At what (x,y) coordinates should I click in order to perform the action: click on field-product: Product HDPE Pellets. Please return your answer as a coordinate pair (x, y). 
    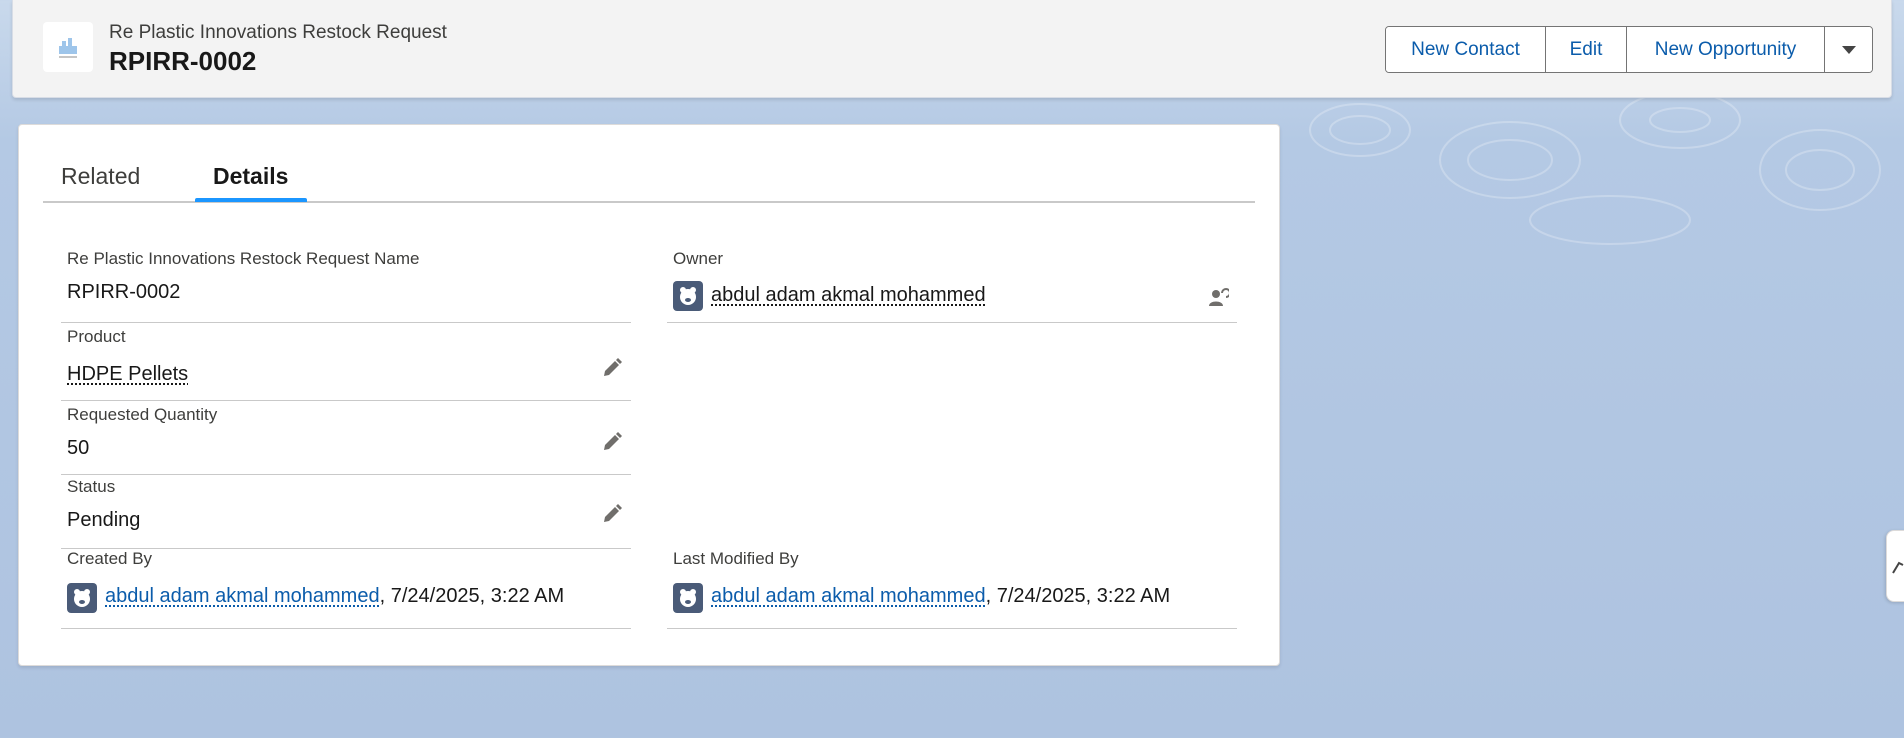
    Looking at the image, I should click on (346, 364).